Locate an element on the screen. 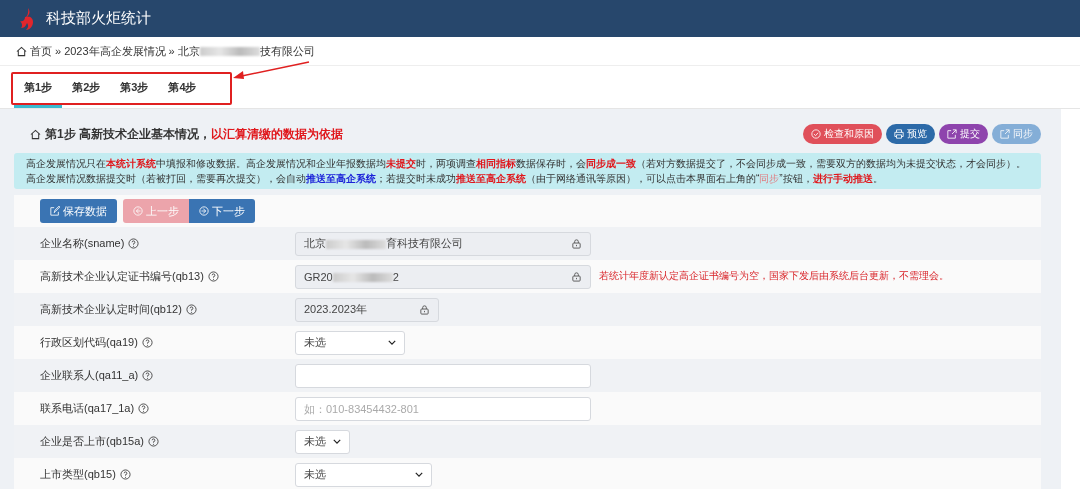 The image size is (1080, 489). field-label: 行政区划代码(qa19) is located at coordinates (89, 342).